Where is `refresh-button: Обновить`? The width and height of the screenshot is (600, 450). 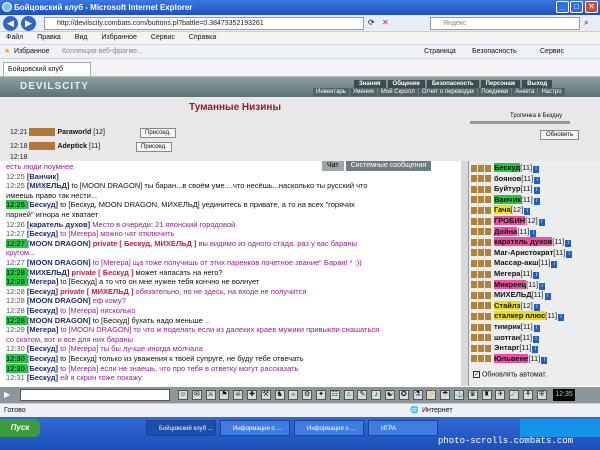 refresh-button: Обновить is located at coordinates (560, 135).